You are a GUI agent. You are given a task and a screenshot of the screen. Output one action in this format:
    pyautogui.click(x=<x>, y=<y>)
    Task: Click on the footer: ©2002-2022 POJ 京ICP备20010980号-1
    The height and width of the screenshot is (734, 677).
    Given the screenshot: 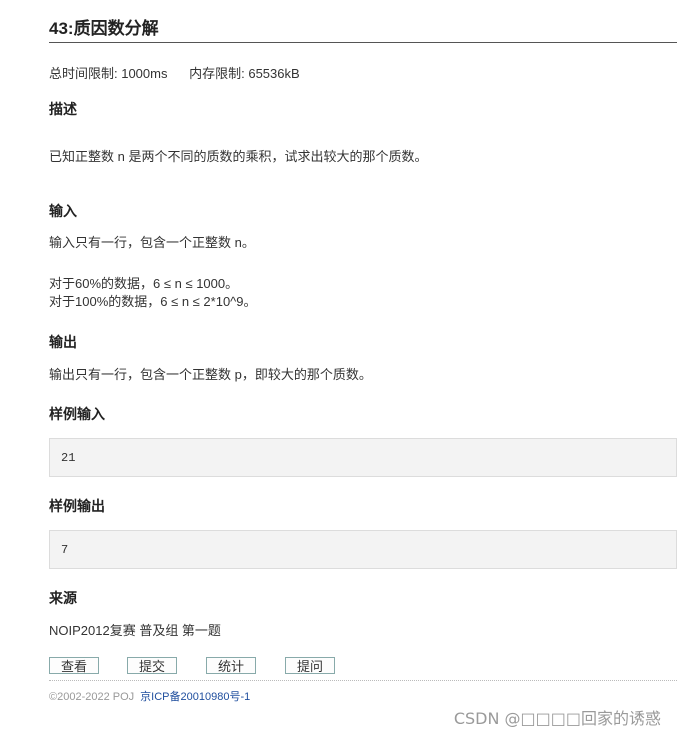 What is the action you would take?
    pyautogui.click(x=149, y=696)
    